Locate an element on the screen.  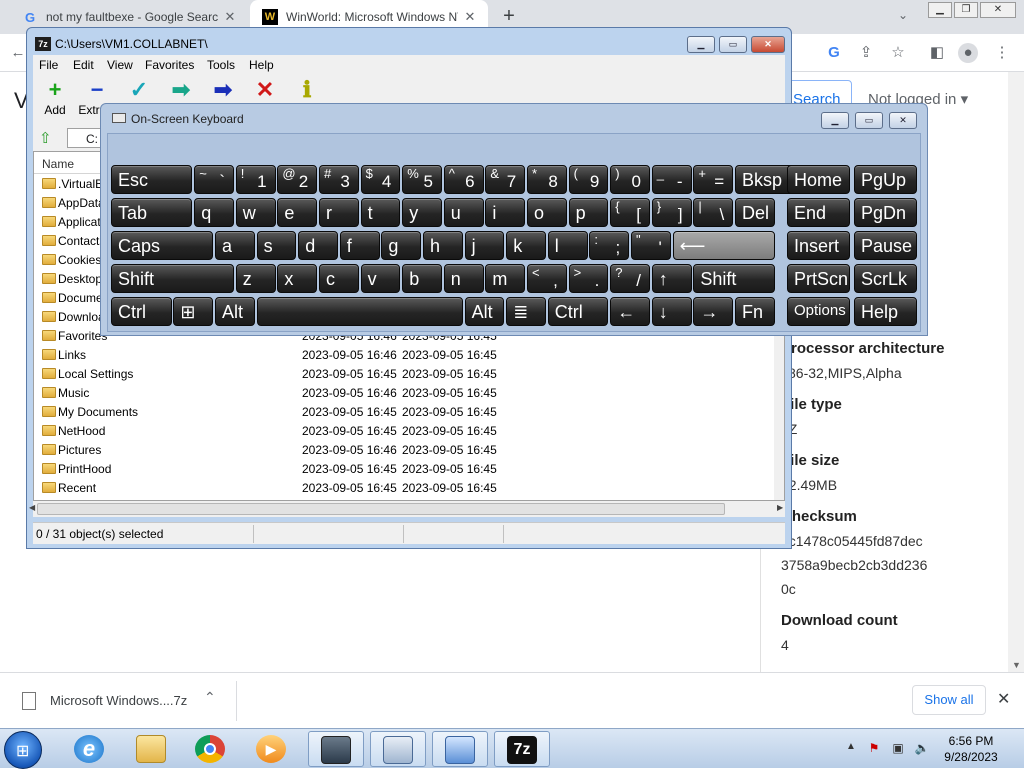
key-v: v is located at coordinates (380, 278).